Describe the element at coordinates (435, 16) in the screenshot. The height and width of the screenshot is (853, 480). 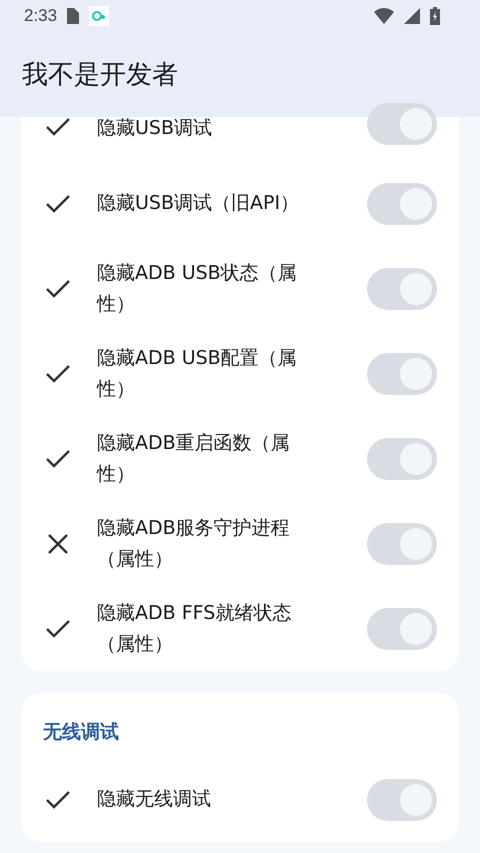
I see `battery-icon` at that location.